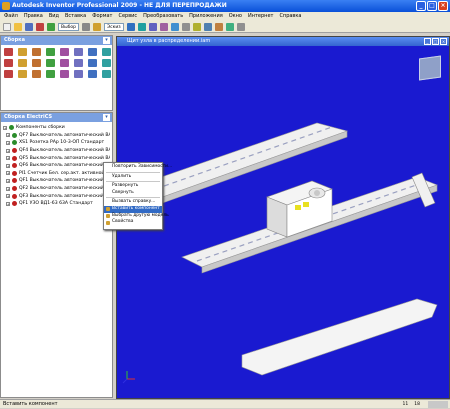 Image resolution: width=450 pixels, height=409 pixels. What do you see at coordinates (114, 26) in the screenshot?
I see `sketch-dropdown: Эскиз` at bounding box center [114, 26].